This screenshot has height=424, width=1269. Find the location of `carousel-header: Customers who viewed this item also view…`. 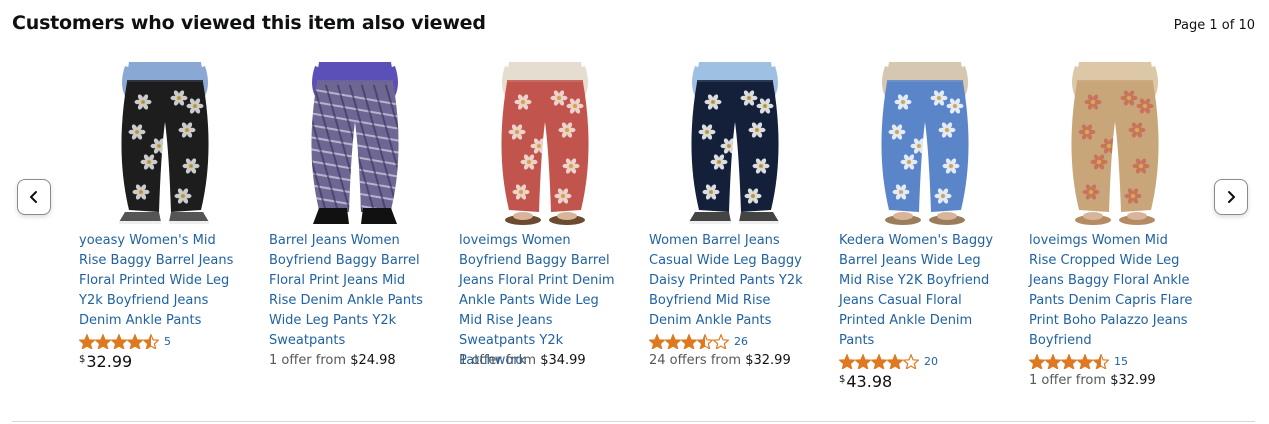

carousel-header: Customers who viewed this item also view… is located at coordinates (633, 26).